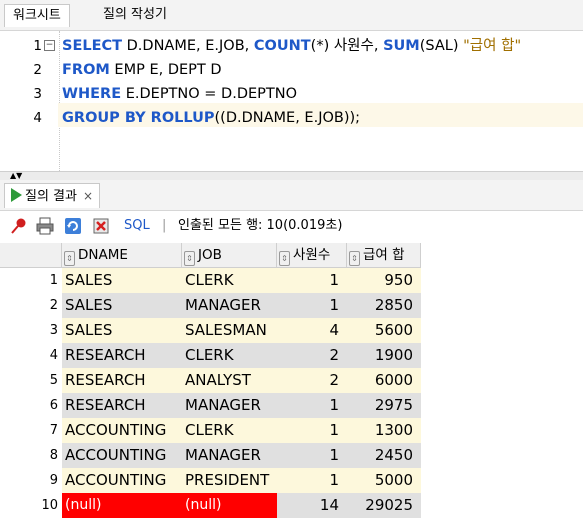 This screenshot has width=583, height=525. Describe the element at coordinates (30, 355) in the screenshot. I see `row-number: 4` at that location.